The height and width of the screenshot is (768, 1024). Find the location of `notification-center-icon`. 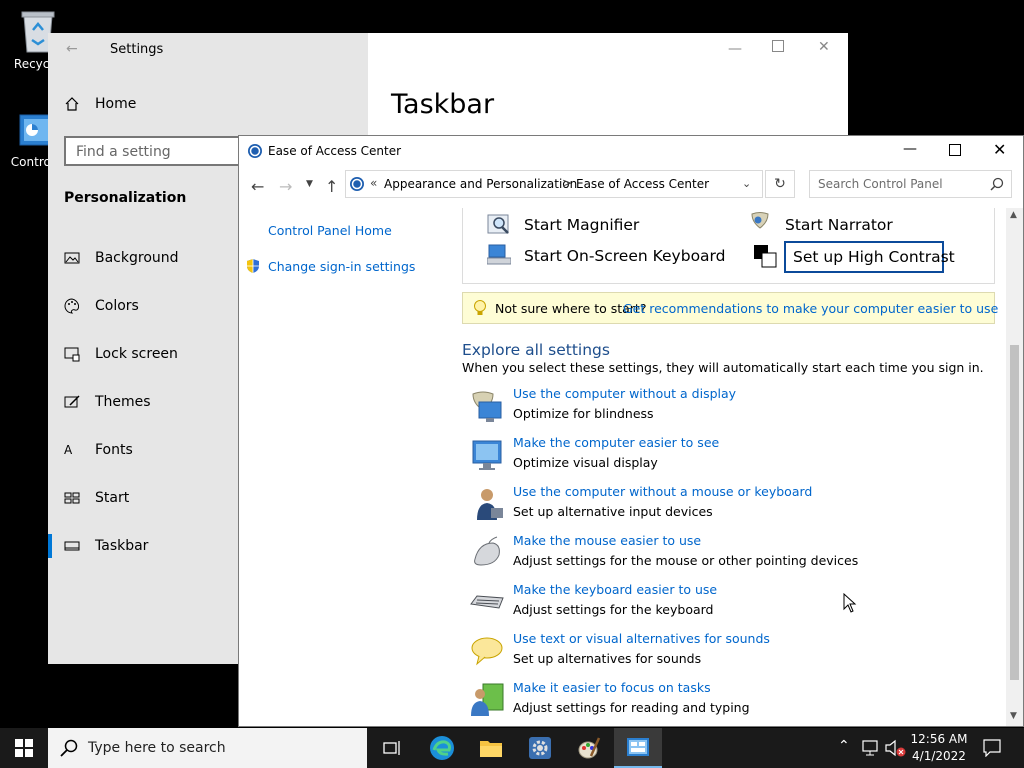

notification-center-icon is located at coordinates (992, 748).